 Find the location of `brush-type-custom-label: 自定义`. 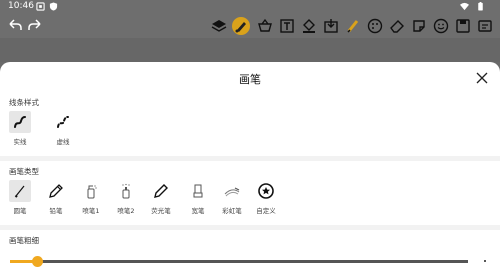

brush-type-custom-label: 自定义 is located at coordinates (266, 211).